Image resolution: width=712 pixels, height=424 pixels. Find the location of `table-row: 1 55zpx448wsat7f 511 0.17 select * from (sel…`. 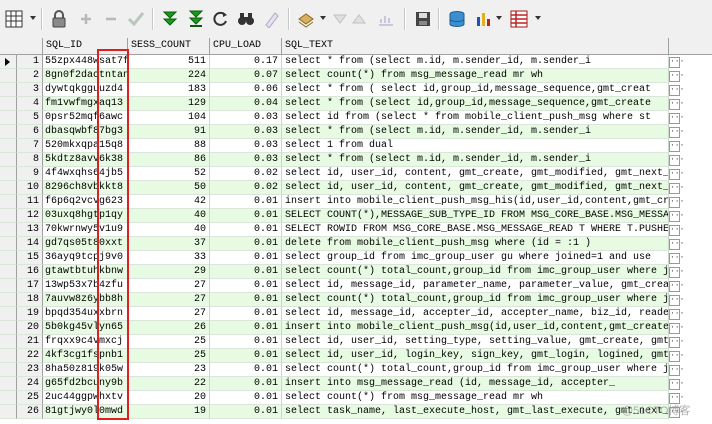

table-row: 1 55zpx448wsat7f 511 0.17 select * from (sel… is located at coordinates (356, 62).